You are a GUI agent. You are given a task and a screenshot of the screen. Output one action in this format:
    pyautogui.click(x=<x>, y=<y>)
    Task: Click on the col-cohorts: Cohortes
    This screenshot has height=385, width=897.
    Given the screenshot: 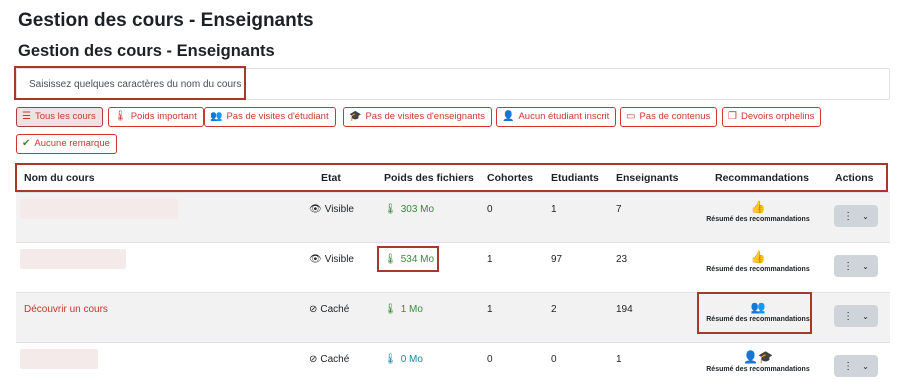 What is the action you would take?
    pyautogui.click(x=510, y=178)
    